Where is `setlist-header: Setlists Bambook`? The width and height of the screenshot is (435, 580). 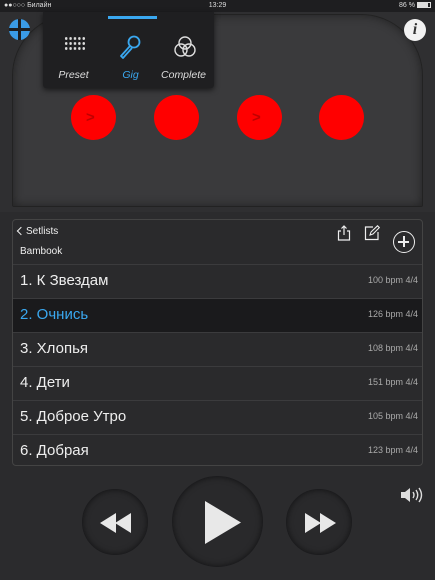 setlist-header: Setlists Bambook is located at coordinates (217, 242).